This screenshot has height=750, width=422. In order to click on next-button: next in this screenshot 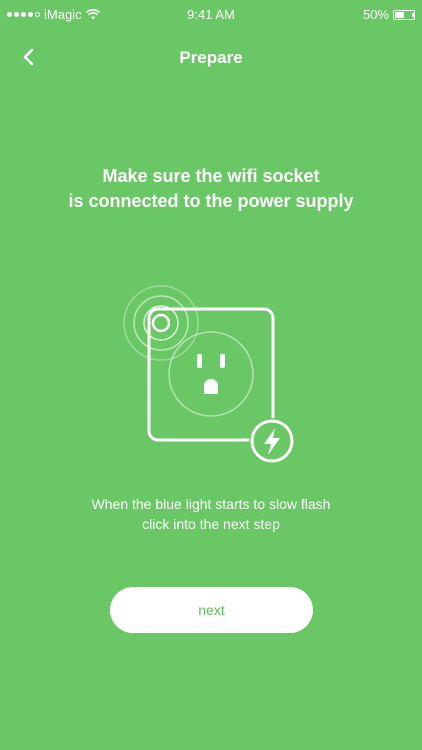, I will do `click(211, 610)`.